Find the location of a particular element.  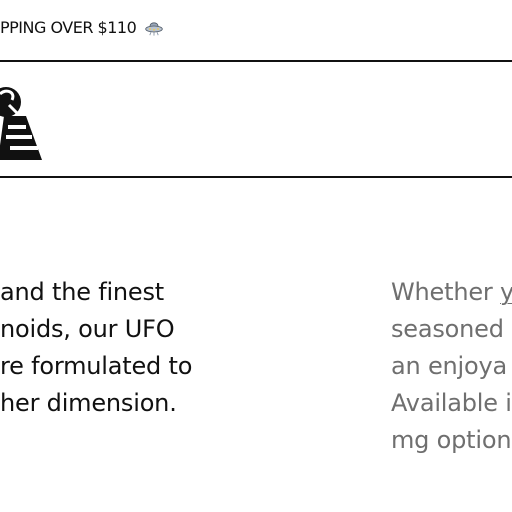

intro-right-line-3: an enjoya is located at coordinates (449, 366).